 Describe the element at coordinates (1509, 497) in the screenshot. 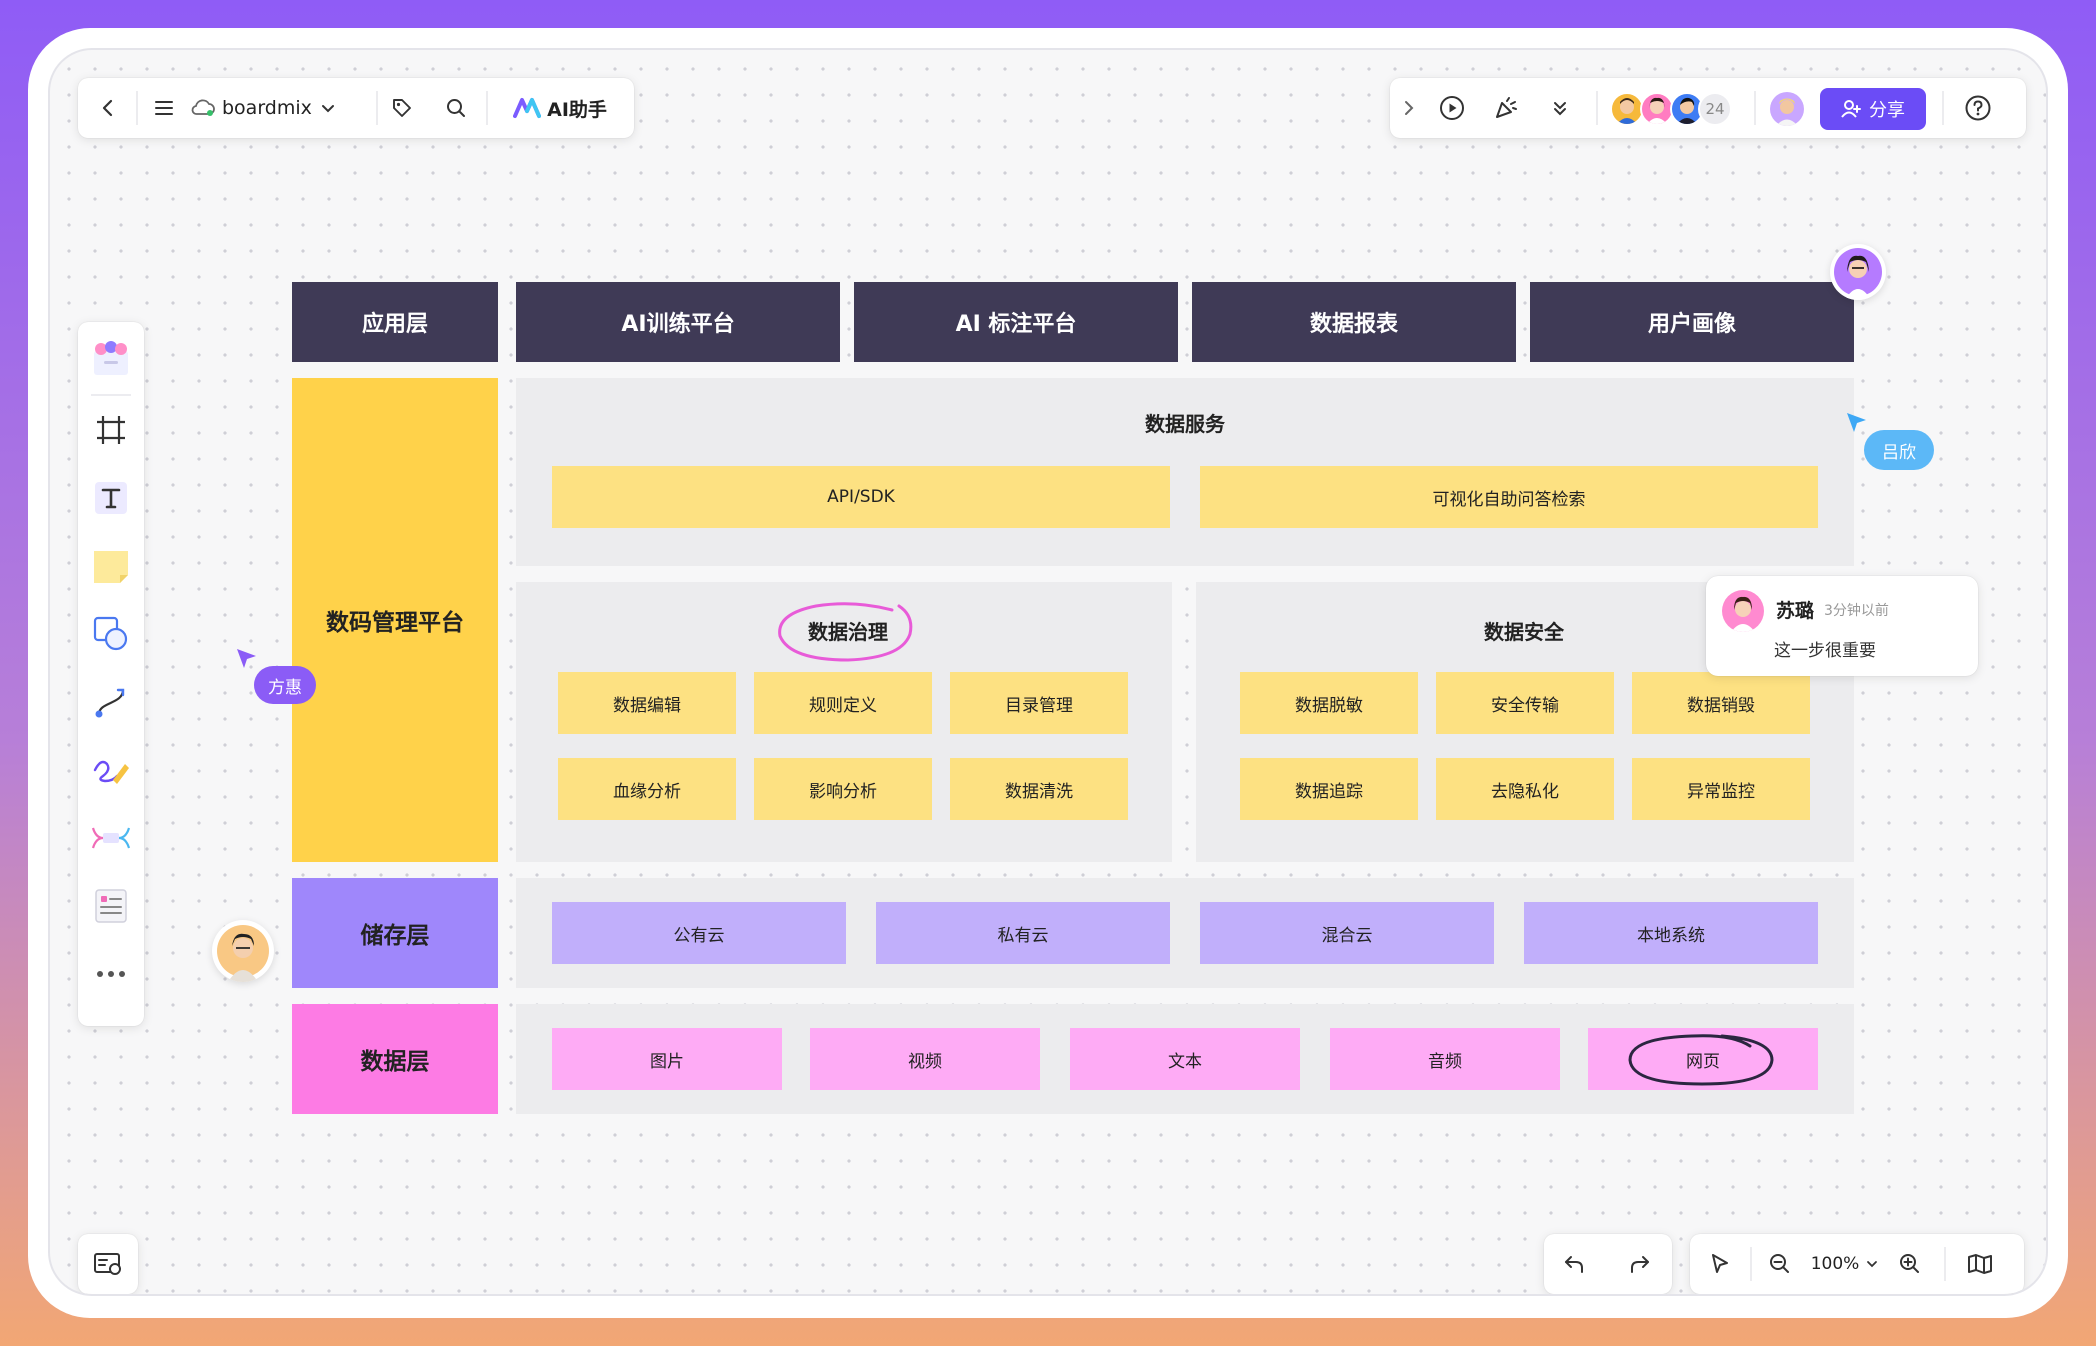

I see `service-item: 可视化自助问答检索` at that location.